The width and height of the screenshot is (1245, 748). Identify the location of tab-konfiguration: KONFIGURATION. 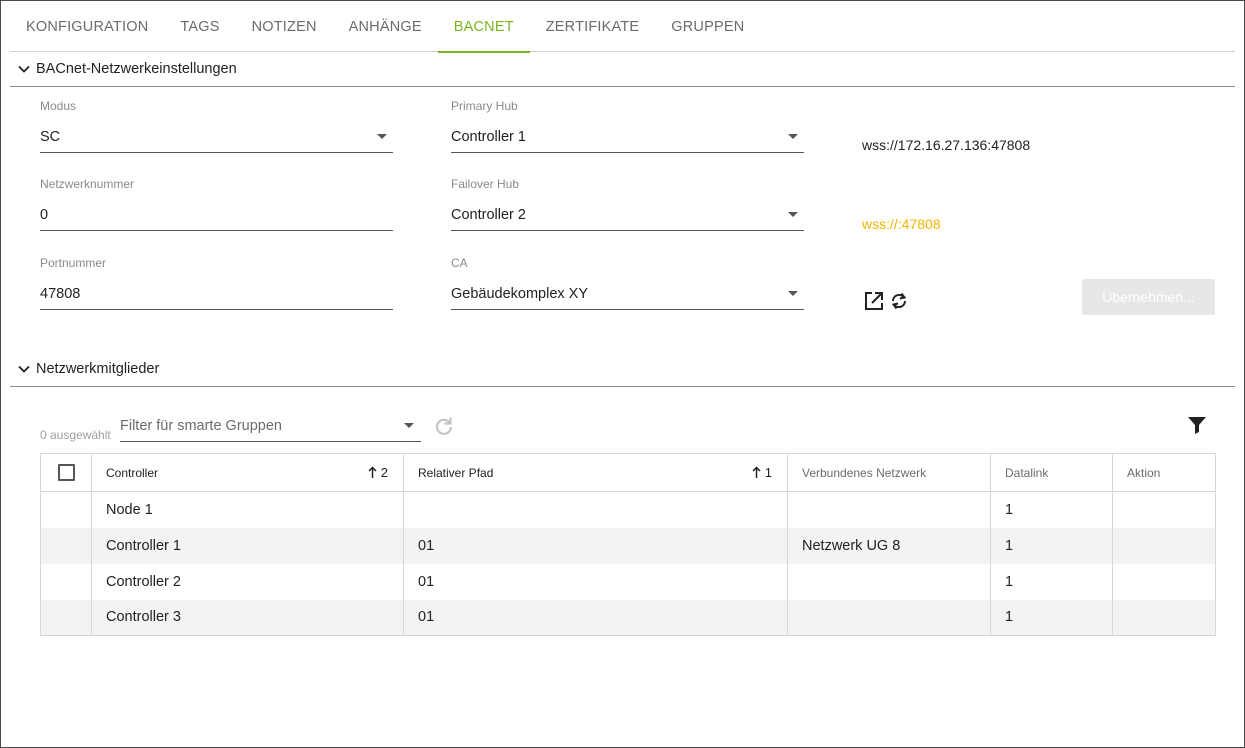
(87, 26).